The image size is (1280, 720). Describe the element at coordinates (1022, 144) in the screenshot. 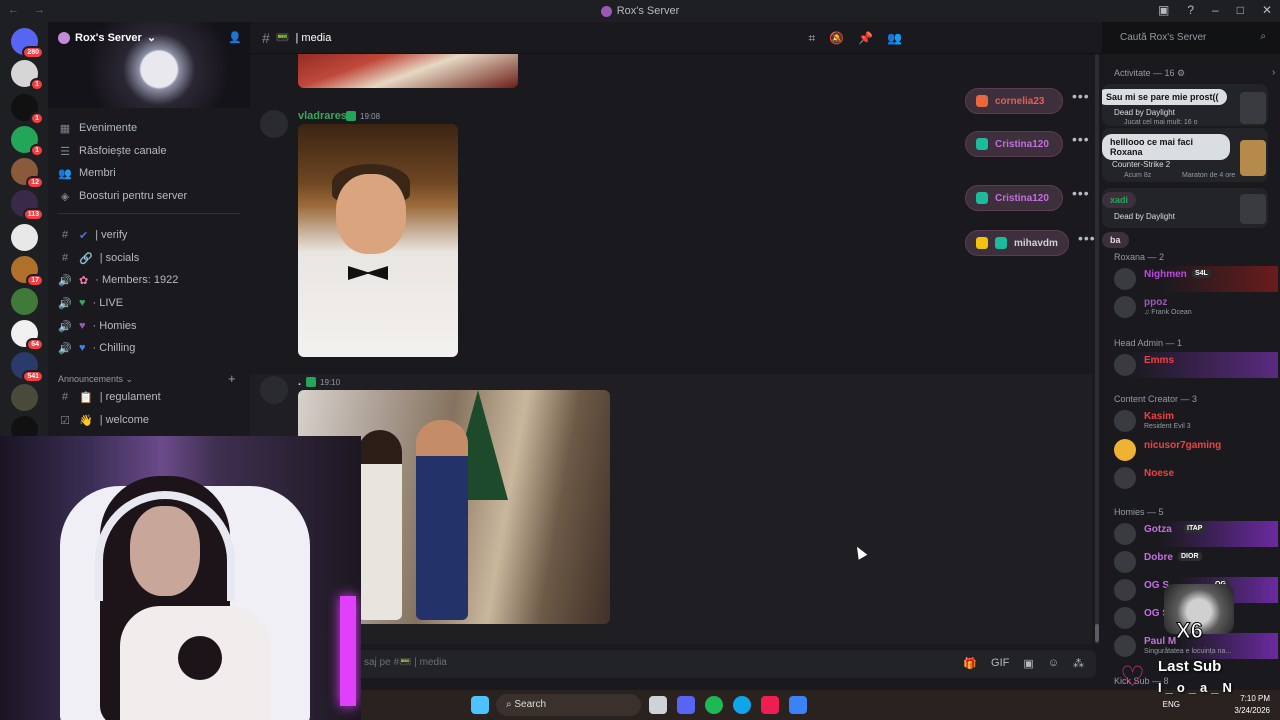

I see `member-pill-name: Cristina120` at that location.